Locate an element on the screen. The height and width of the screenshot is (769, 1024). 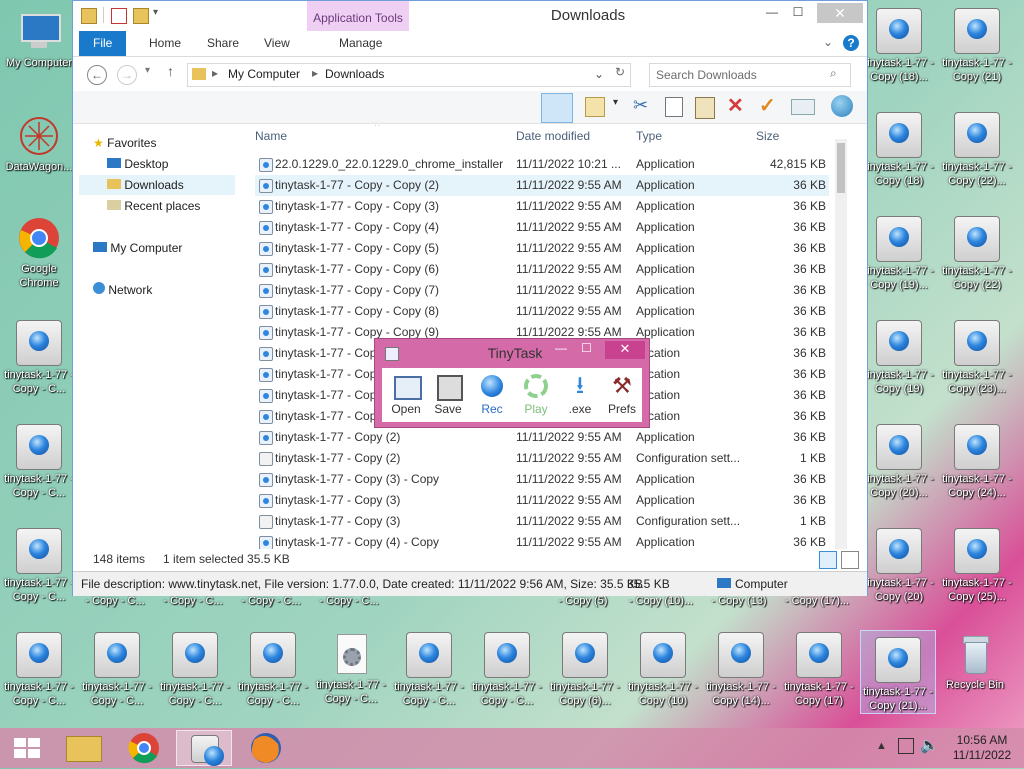
refresh-icon: ↻ is located at coordinates (620, 72).